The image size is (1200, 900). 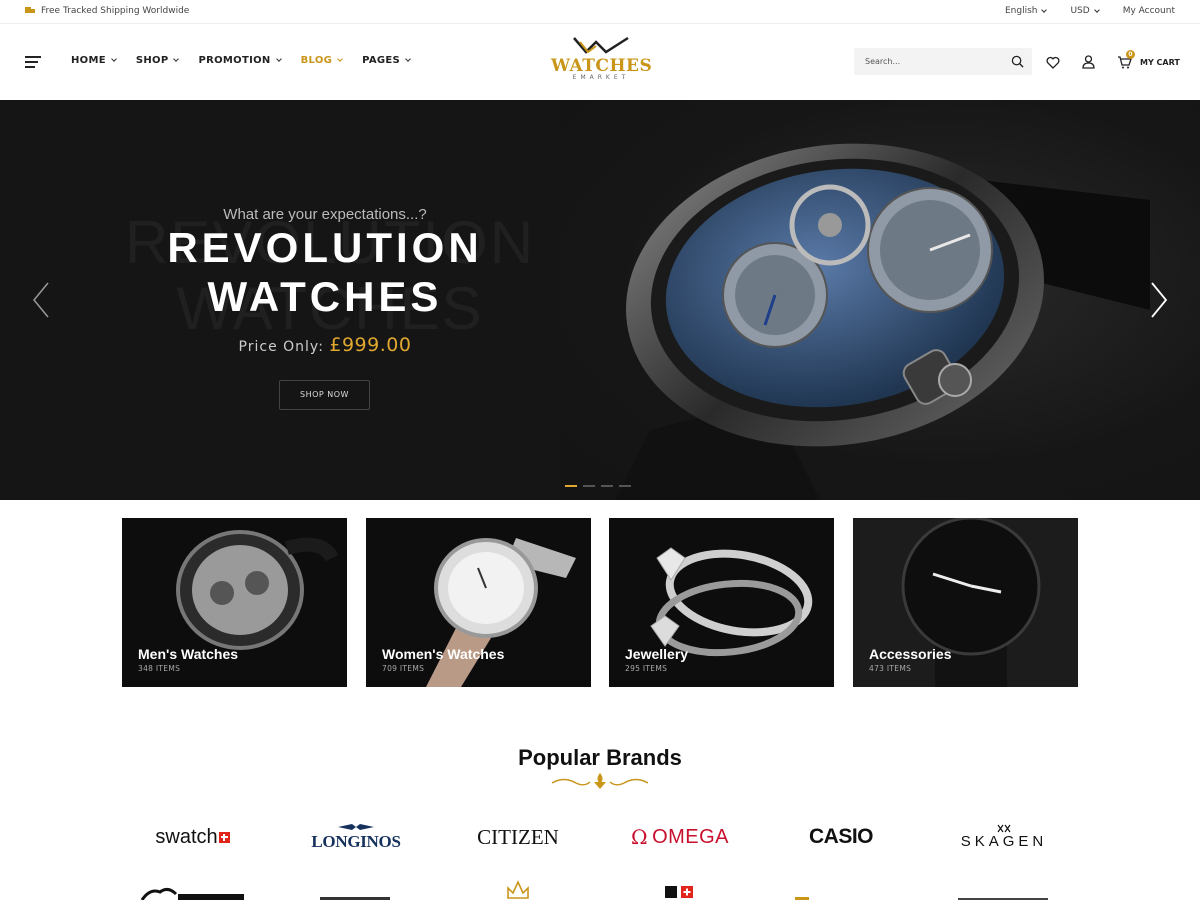 What do you see at coordinates (518, 837) in the screenshot?
I see `brand-logo-citizen: CITIZEN` at bounding box center [518, 837].